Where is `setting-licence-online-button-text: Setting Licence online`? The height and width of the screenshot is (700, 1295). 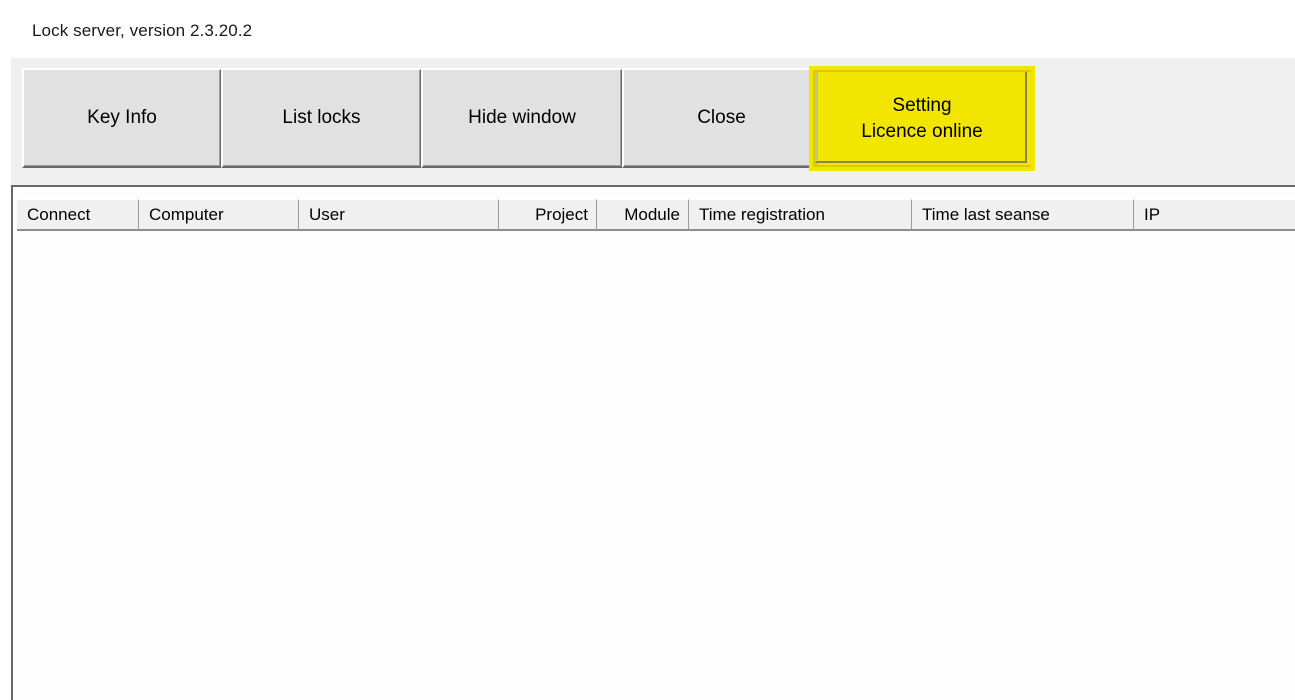 setting-licence-online-button-text: Setting Licence online is located at coordinates (921, 119).